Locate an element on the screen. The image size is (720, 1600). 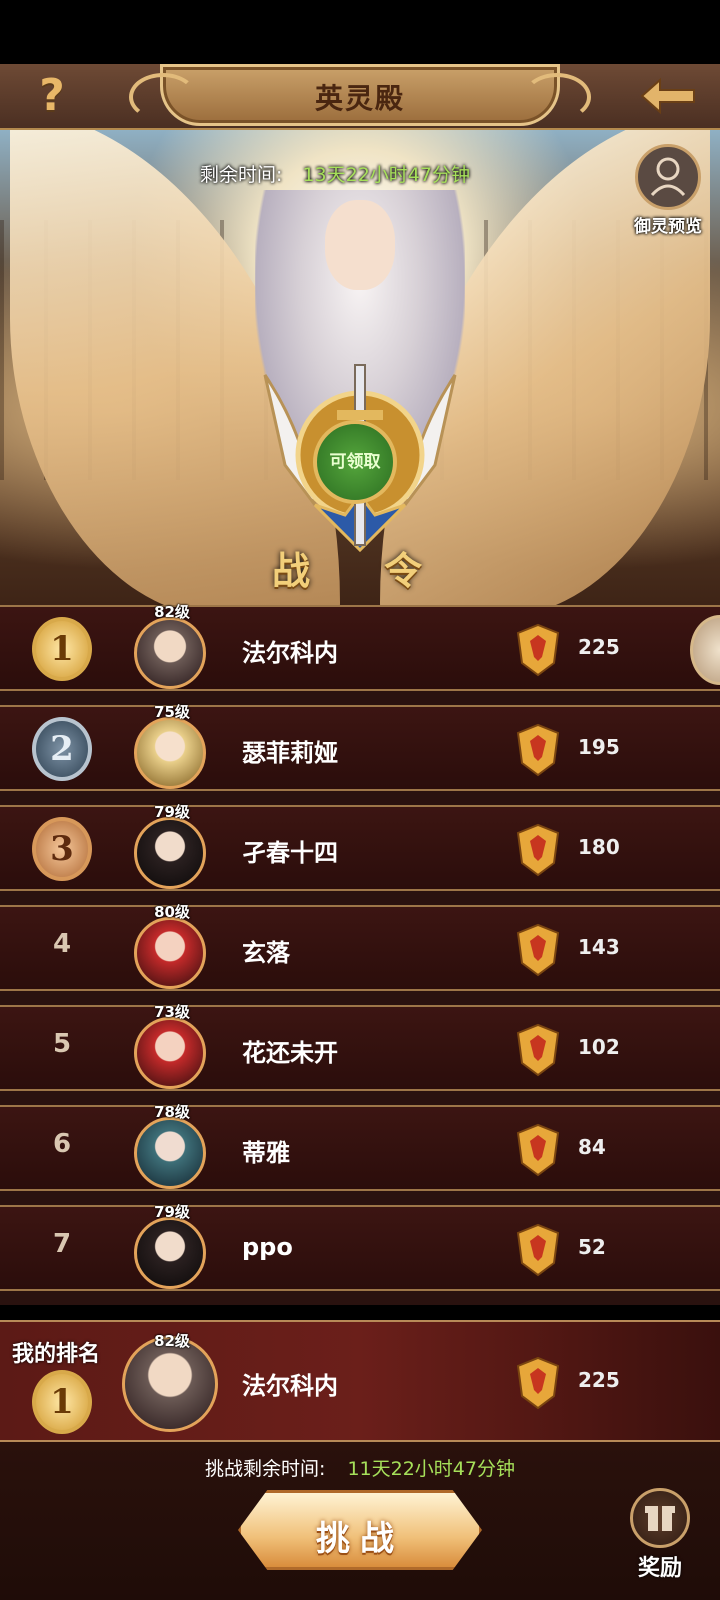
level-tag: 73级 is located at coordinates (172, 1012).